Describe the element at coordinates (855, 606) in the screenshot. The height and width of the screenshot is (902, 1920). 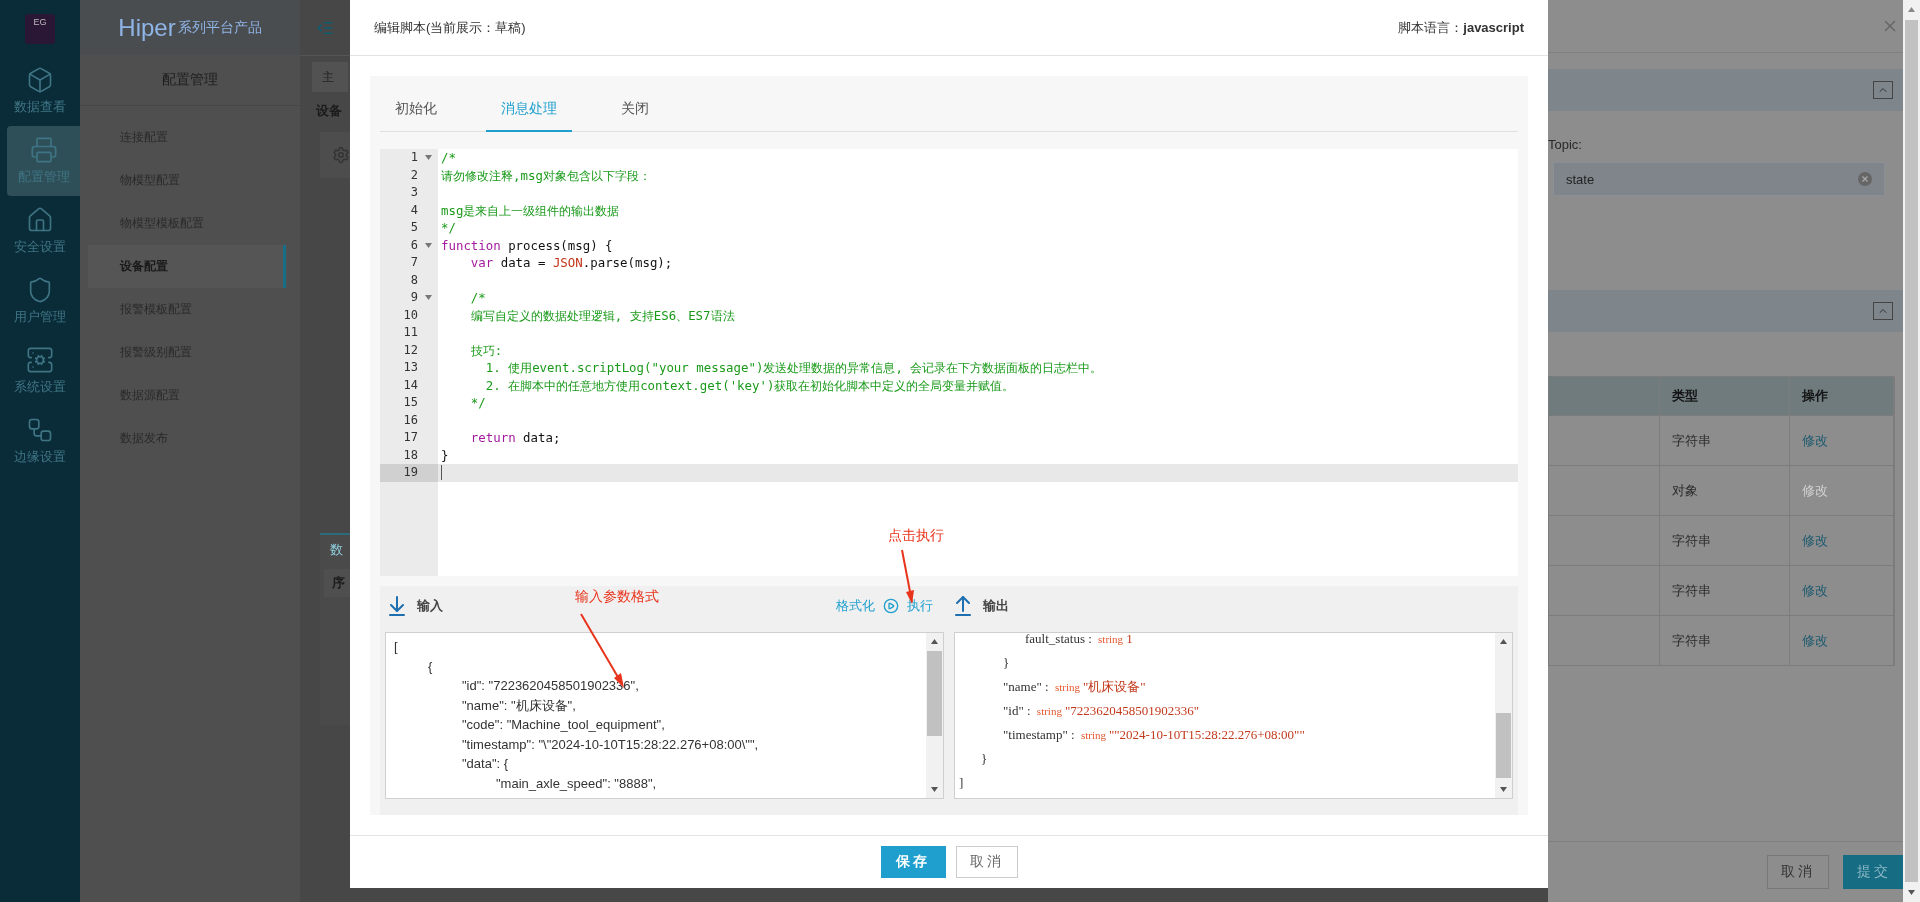
I see `format-link: 格式化` at that location.